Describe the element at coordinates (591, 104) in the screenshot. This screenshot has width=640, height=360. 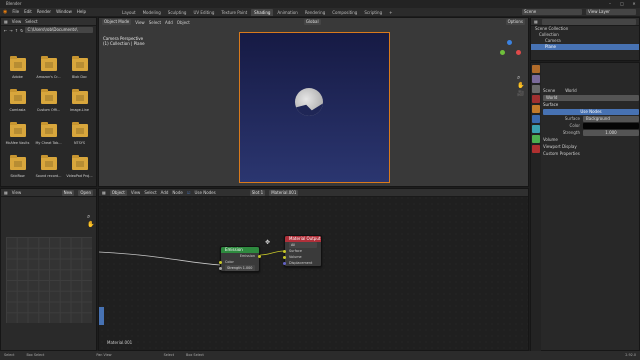
I see `surface-section-header: Surface` at that location.